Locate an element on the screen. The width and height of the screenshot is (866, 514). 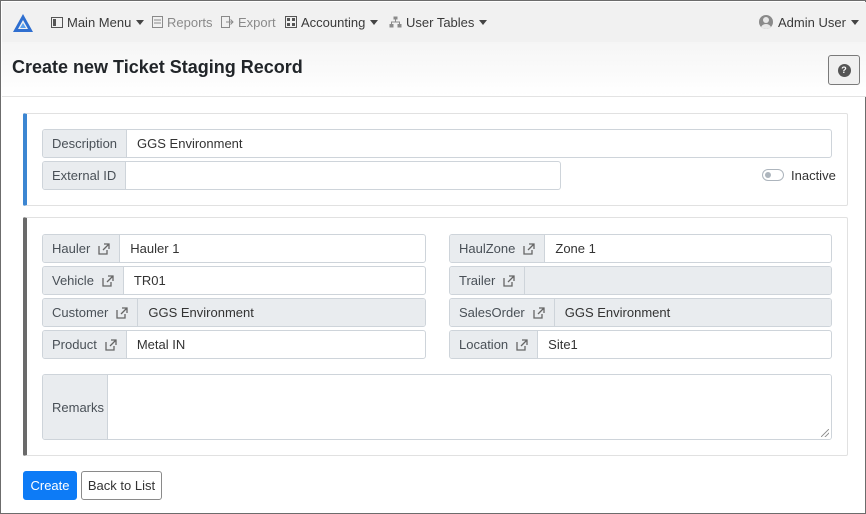
location-label: Location is located at coordinates (494, 344).